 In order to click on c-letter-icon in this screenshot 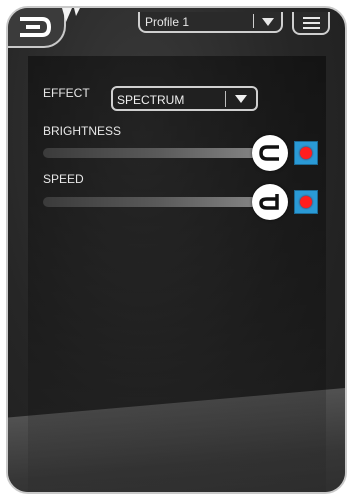, I will do `click(269, 153)`.